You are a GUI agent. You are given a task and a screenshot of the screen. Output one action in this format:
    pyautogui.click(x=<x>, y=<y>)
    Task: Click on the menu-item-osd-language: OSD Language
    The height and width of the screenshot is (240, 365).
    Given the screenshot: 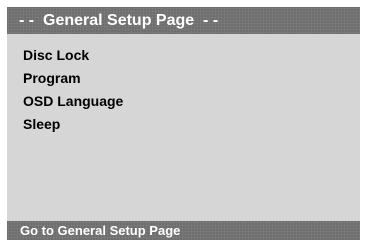 What is the action you would take?
    pyautogui.click(x=73, y=101)
    